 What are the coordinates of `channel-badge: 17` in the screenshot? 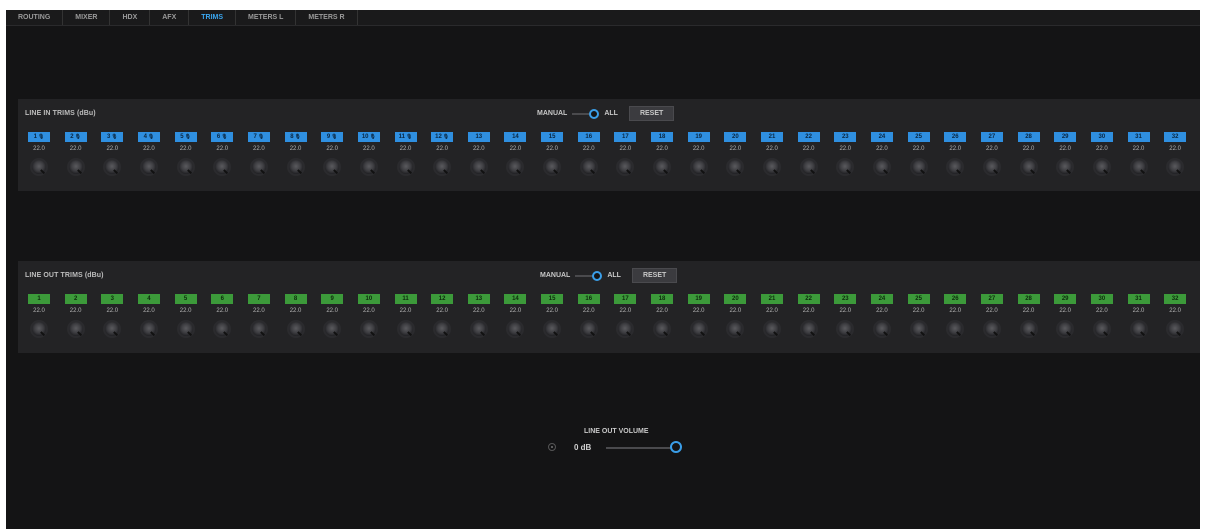 It's located at (625, 137).